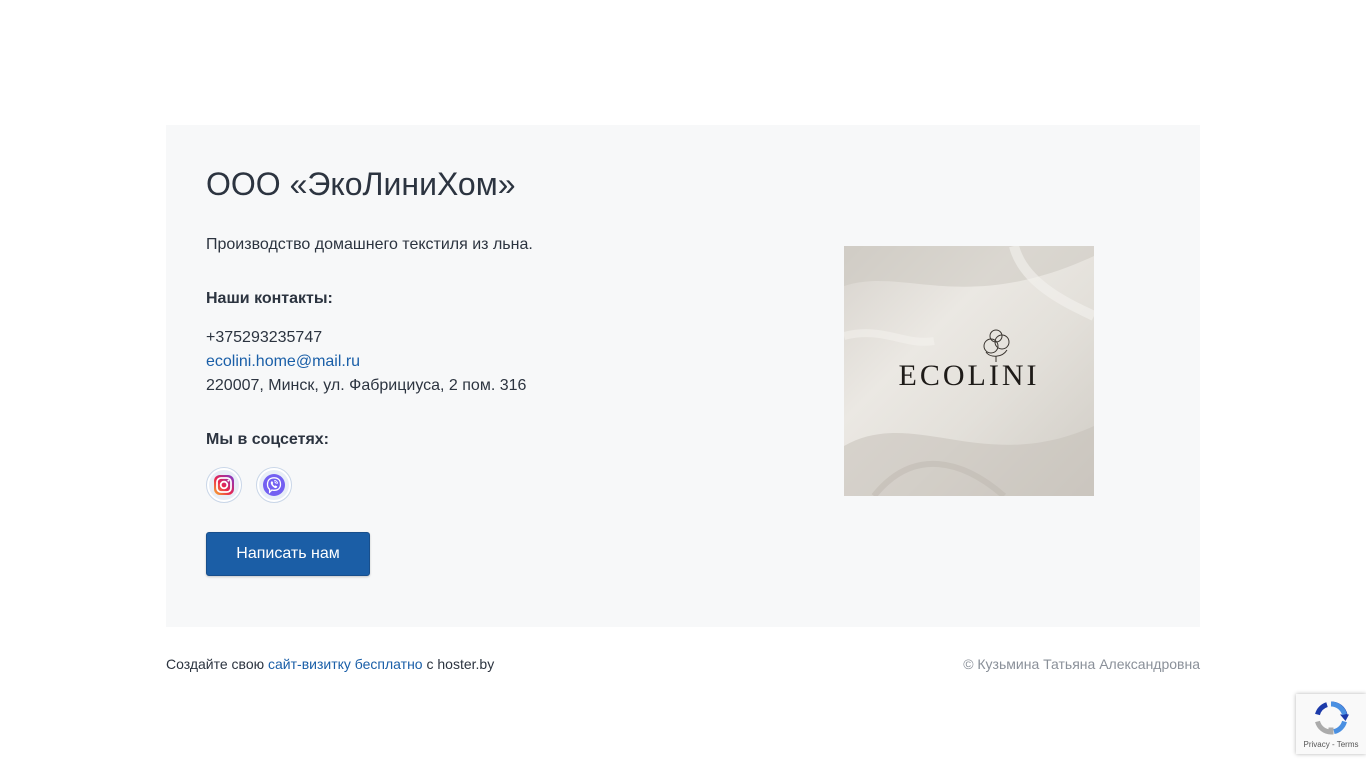 The width and height of the screenshot is (1366, 768). I want to click on free-site-link: сайт-визитку бесплатно, so click(345, 664).